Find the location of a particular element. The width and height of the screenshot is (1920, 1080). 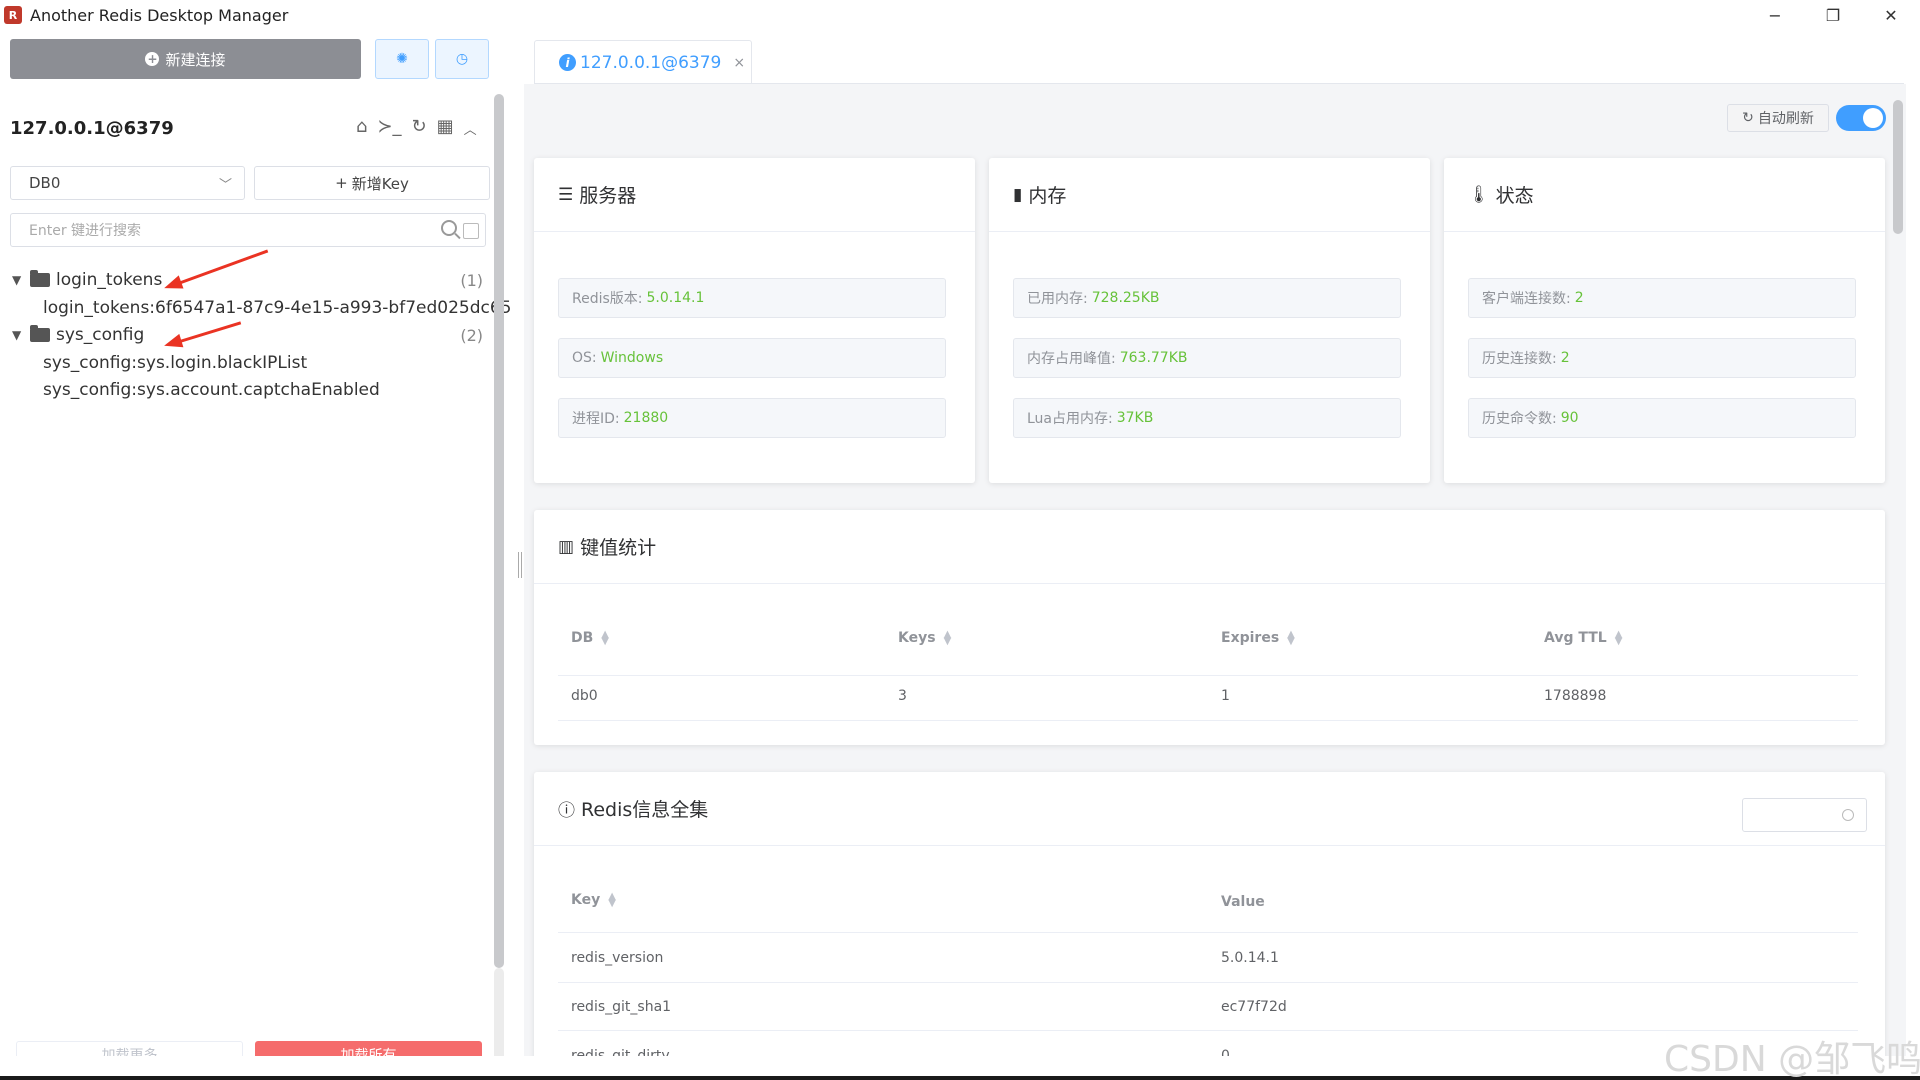

new-connection-button: + 新建连接 is located at coordinates (185, 59).